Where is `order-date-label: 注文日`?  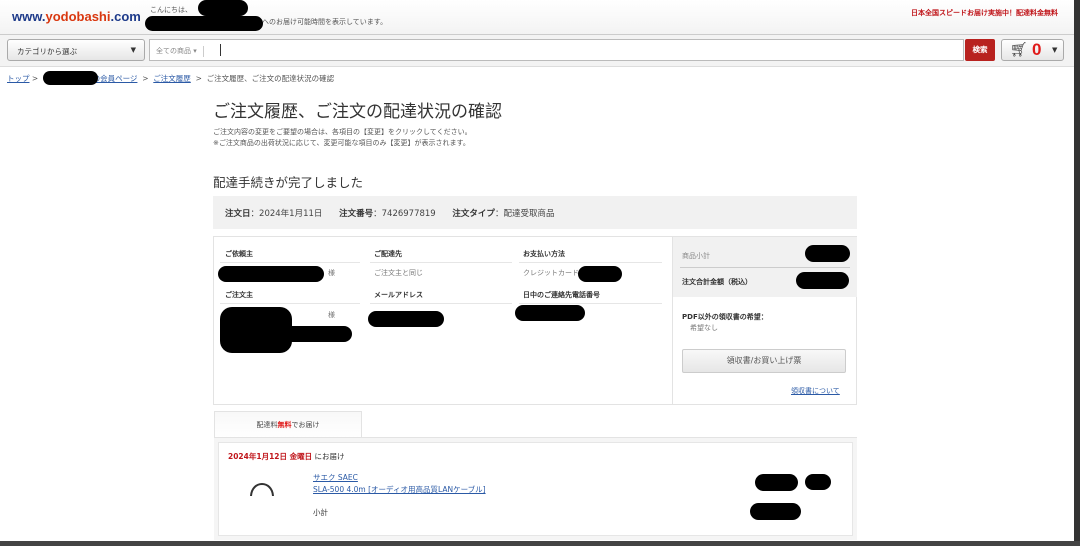
order-date-label: 注文日 is located at coordinates (238, 214).